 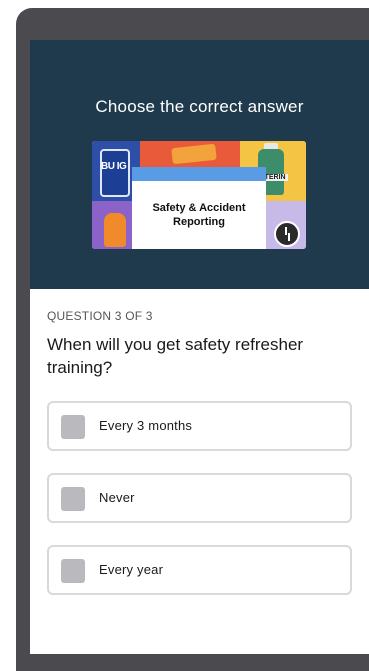 What do you see at coordinates (199, 426) in the screenshot?
I see `answer-option: Every 3 months` at bounding box center [199, 426].